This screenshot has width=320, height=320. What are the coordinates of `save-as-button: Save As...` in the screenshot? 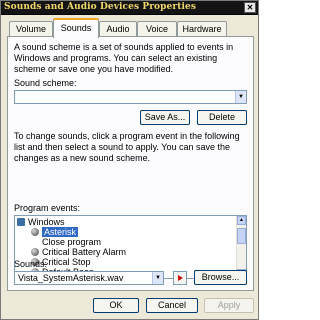 It's located at (165, 117).